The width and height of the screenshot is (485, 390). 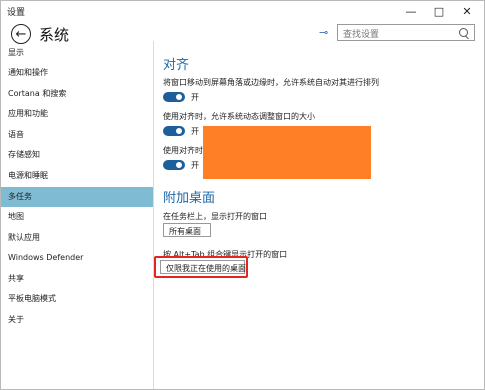 I want to click on snap-setting-desc: 使用对齐时，允许系统动态调整窗口的大小, so click(x=239, y=116).